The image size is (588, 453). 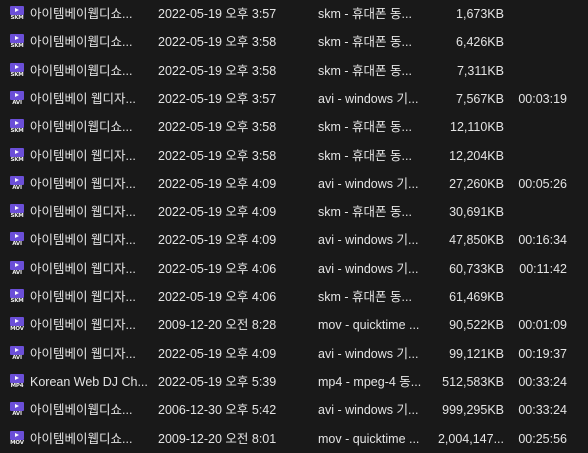 What do you see at coordinates (17, 442) in the screenshot?
I see `file-ext-label: MOV` at bounding box center [17, 442].